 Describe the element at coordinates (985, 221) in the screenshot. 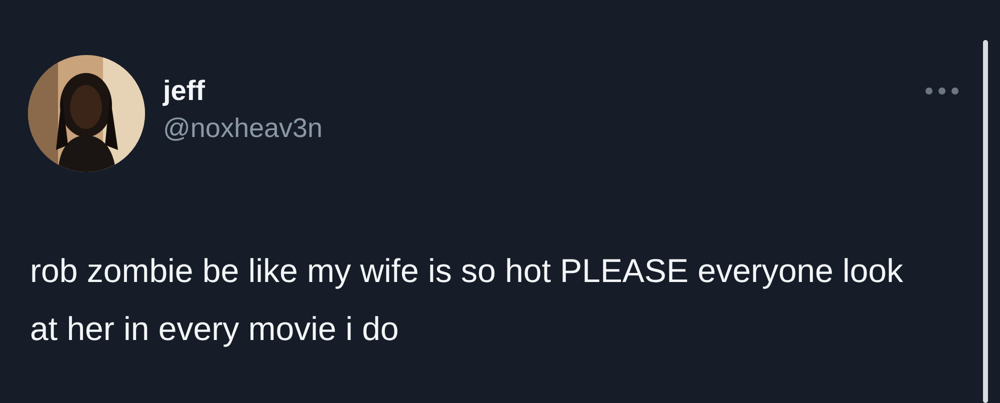

I see `scrollbar` at that location.